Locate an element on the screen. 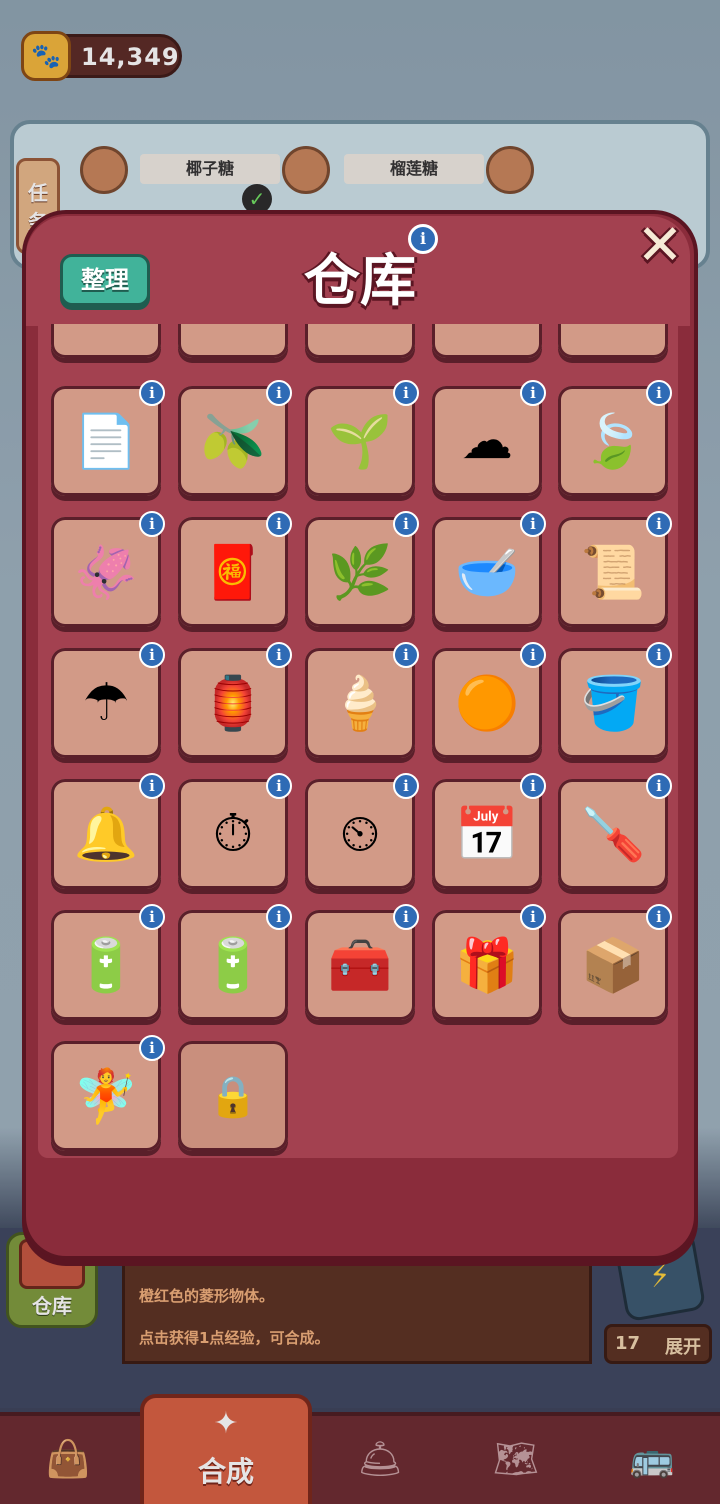 The width and height of the screenshot is (720, 1504). inventory-slot: 🦑 i is located at coordinates (108, 569).